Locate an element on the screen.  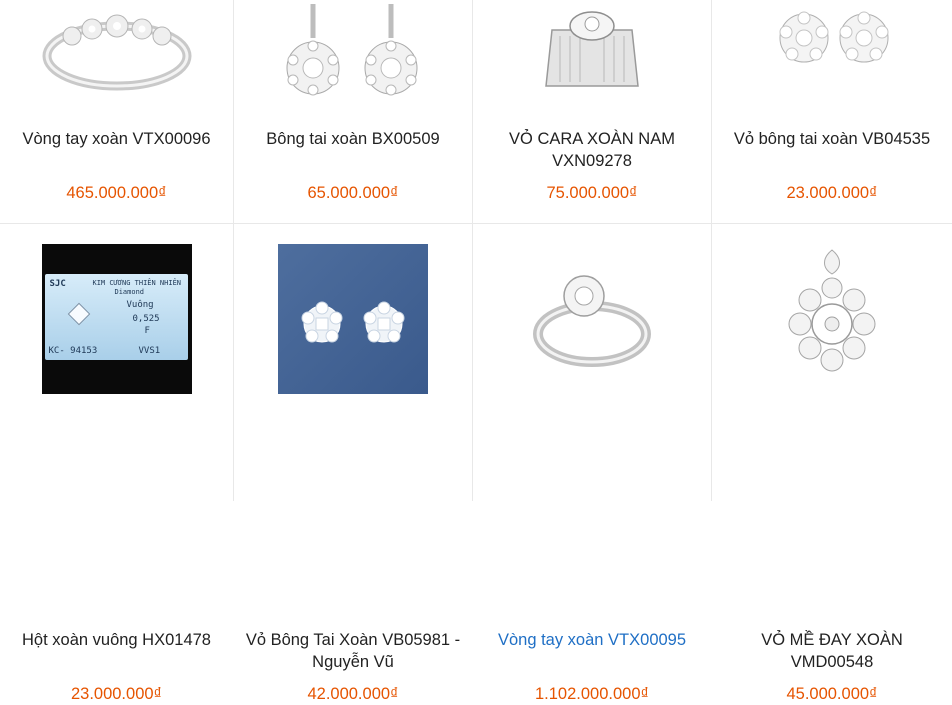
product-price: 75.000.000₫ is located at coordinates (592, 193).